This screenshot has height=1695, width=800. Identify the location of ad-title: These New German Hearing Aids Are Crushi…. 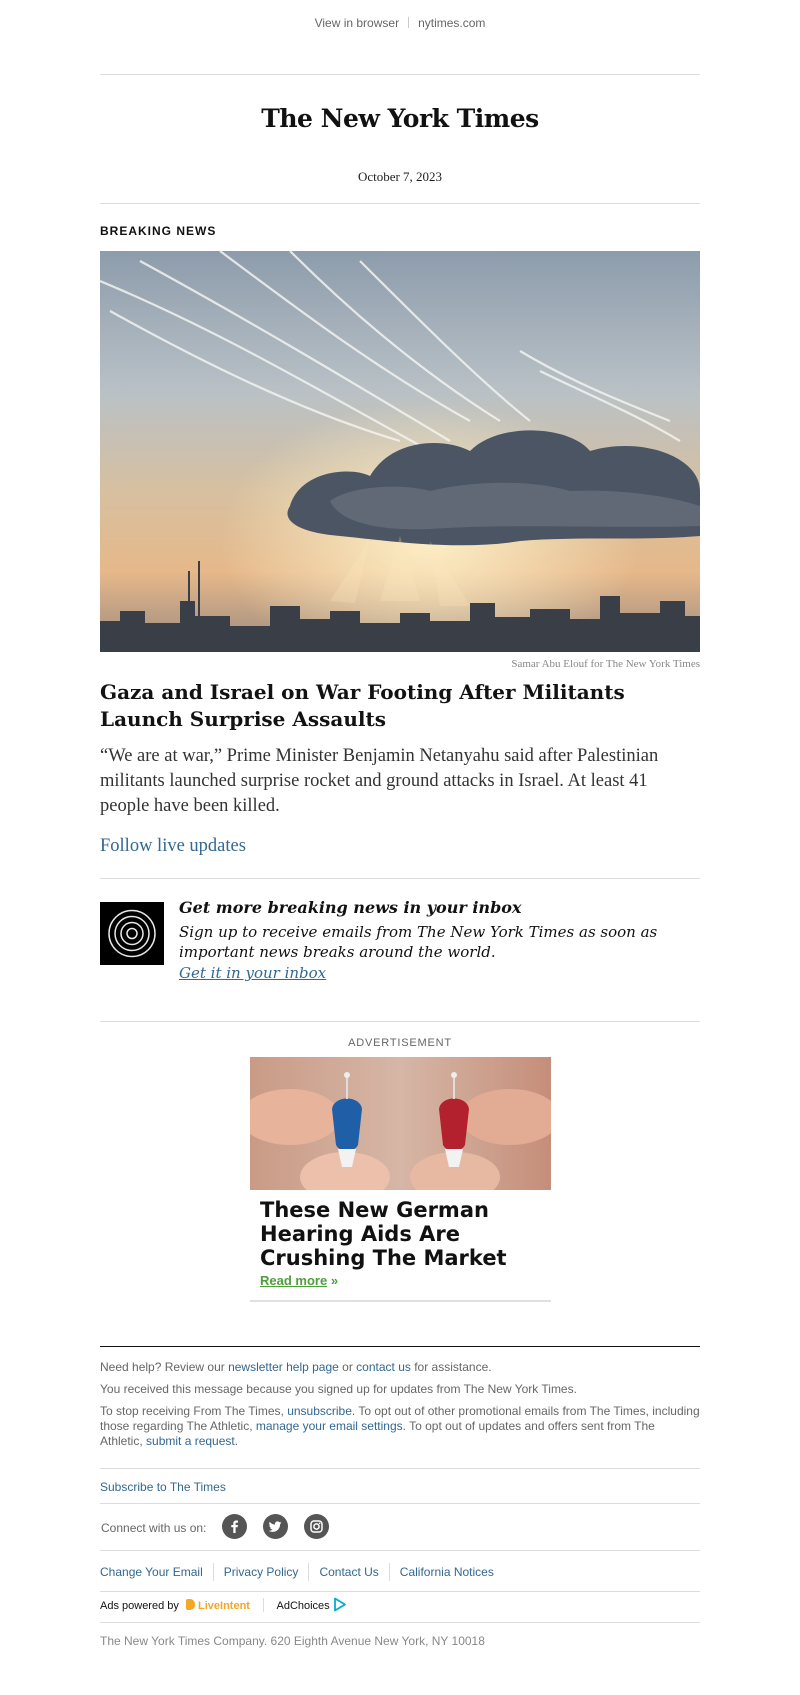
(402, 1234).